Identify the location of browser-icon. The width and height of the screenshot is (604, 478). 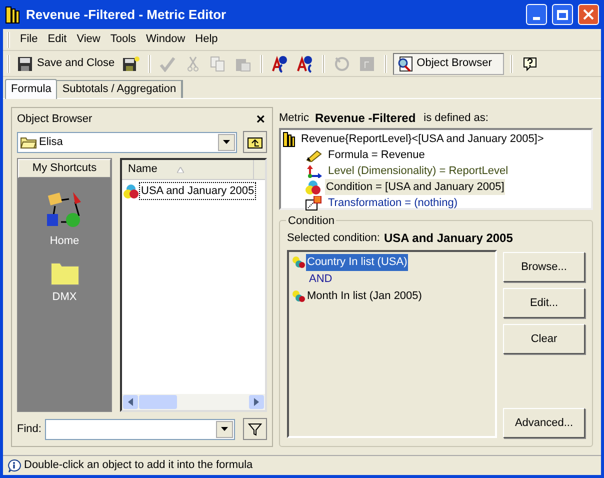
(404, 64).